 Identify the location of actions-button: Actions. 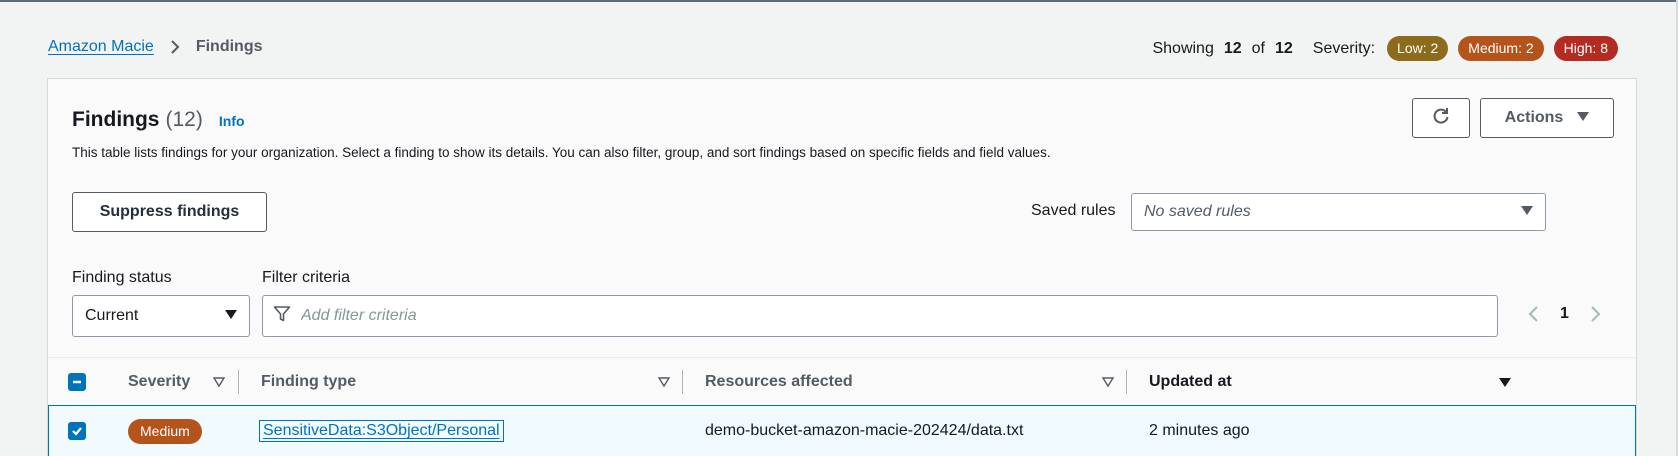
(1547, 118).